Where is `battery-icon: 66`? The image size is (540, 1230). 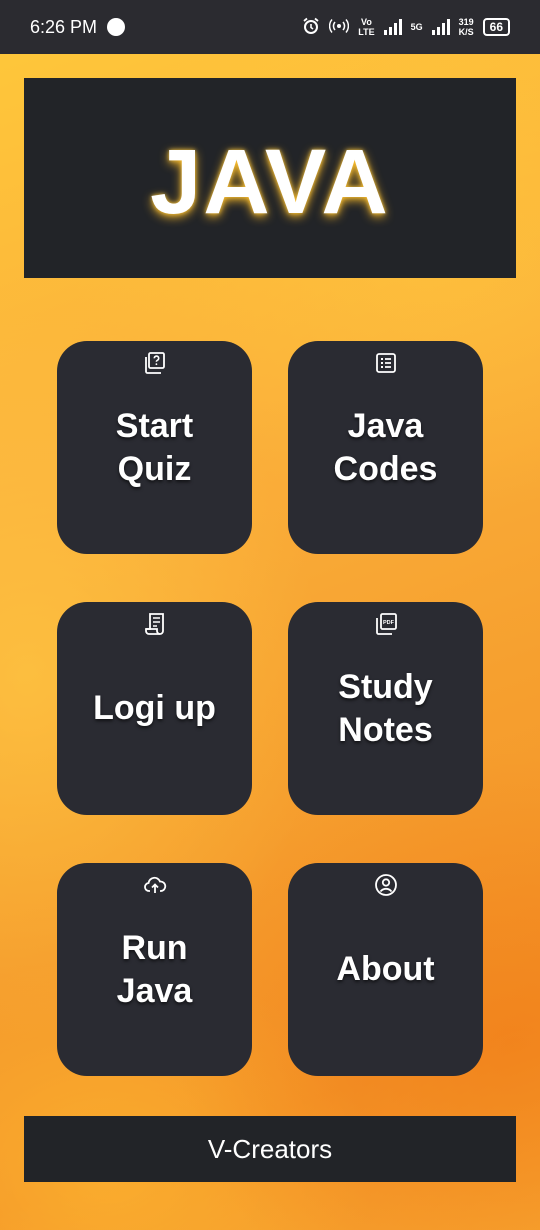
battery-icon: 66 is located at coordinates (496, 27).